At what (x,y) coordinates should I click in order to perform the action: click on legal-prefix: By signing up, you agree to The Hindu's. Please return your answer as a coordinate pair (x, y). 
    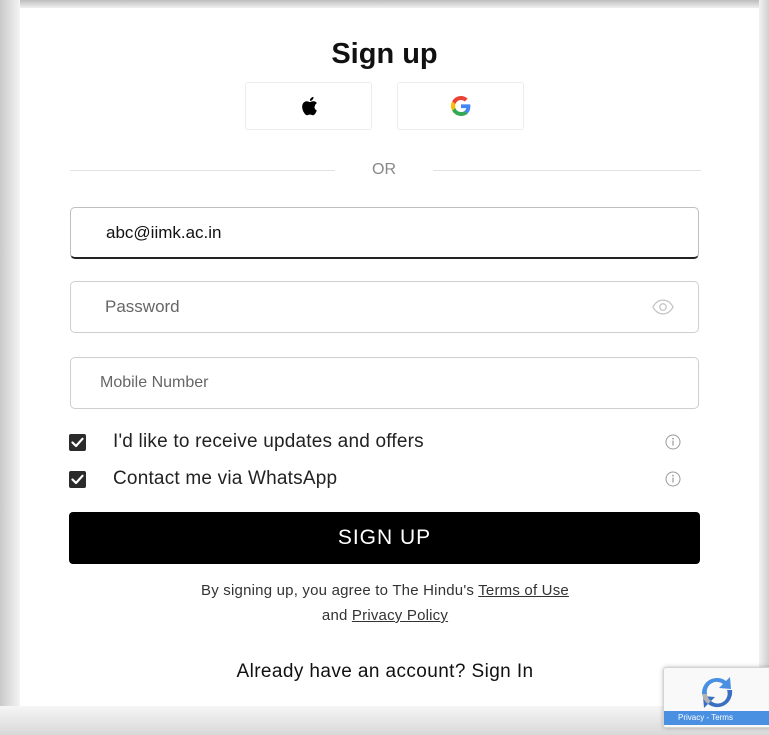
    Looking at the image, I should click on (338, 590).